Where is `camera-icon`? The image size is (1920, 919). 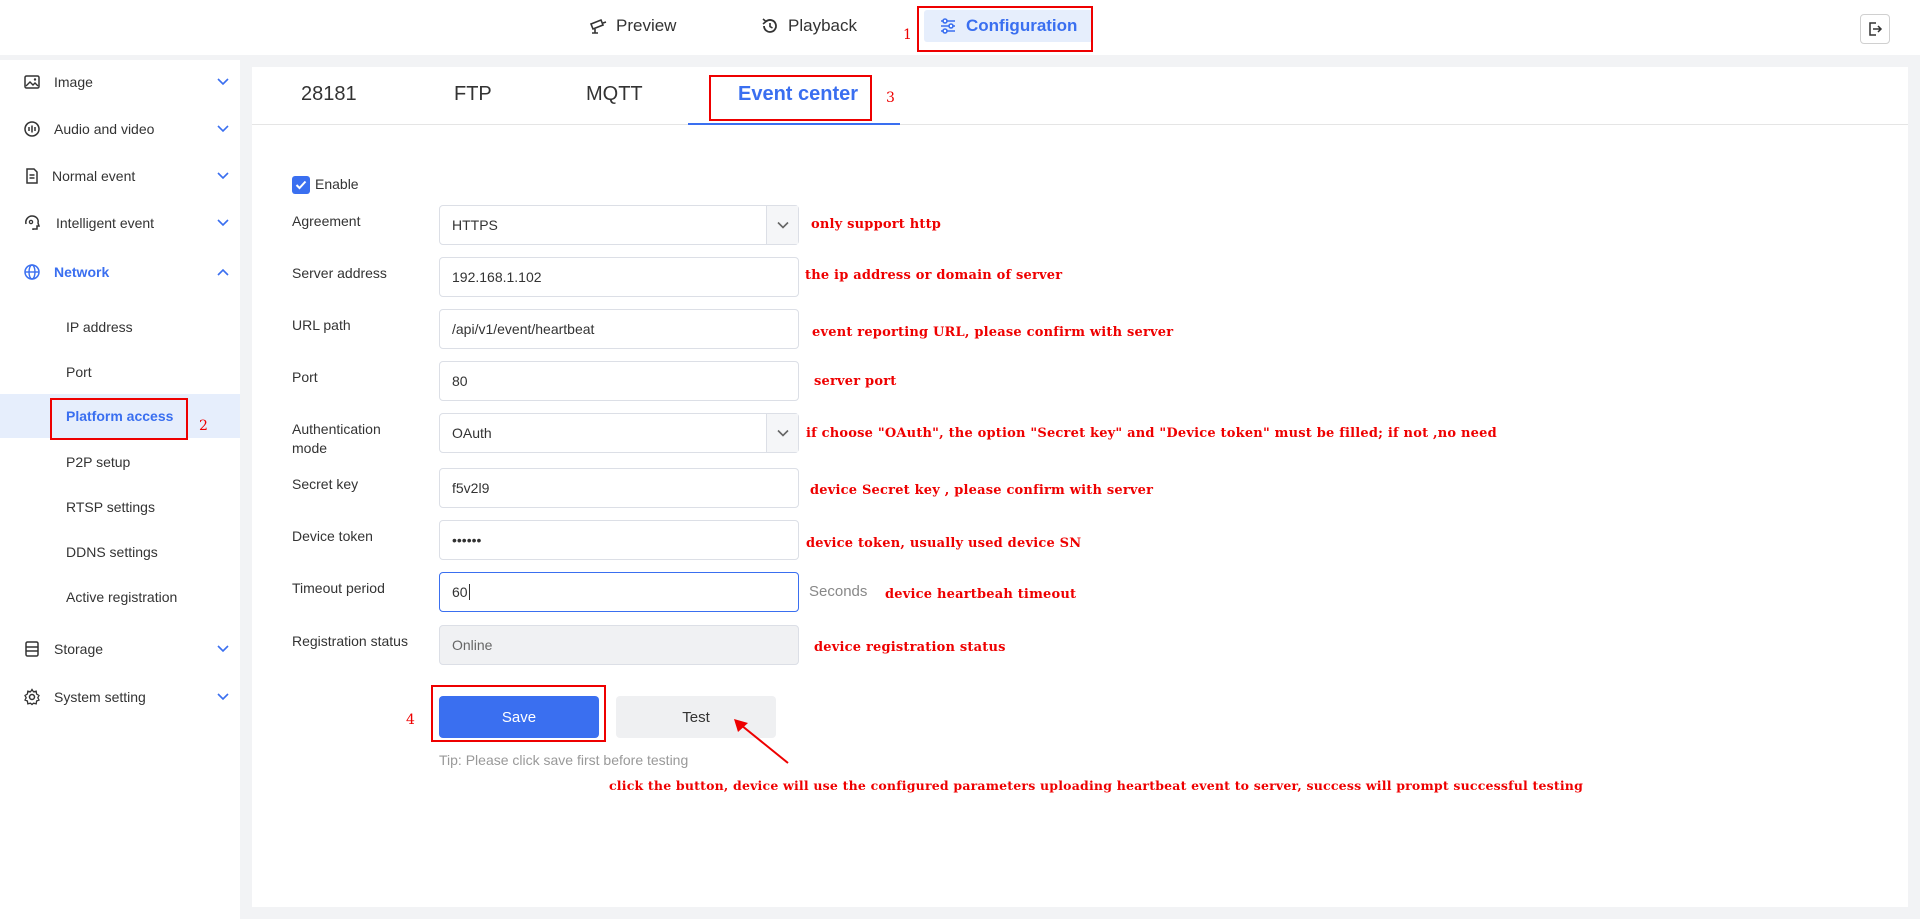 camera-icon is located at coordinates (598, 26).